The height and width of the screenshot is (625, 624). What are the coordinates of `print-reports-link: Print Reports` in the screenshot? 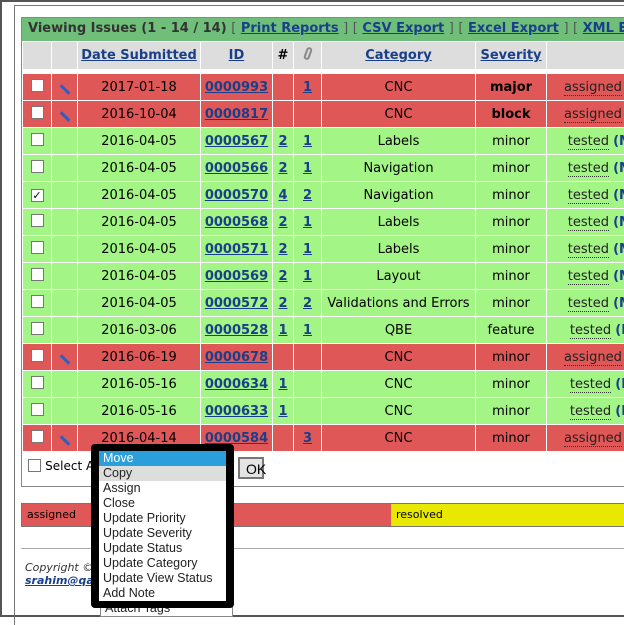 It's located at (290, 28).